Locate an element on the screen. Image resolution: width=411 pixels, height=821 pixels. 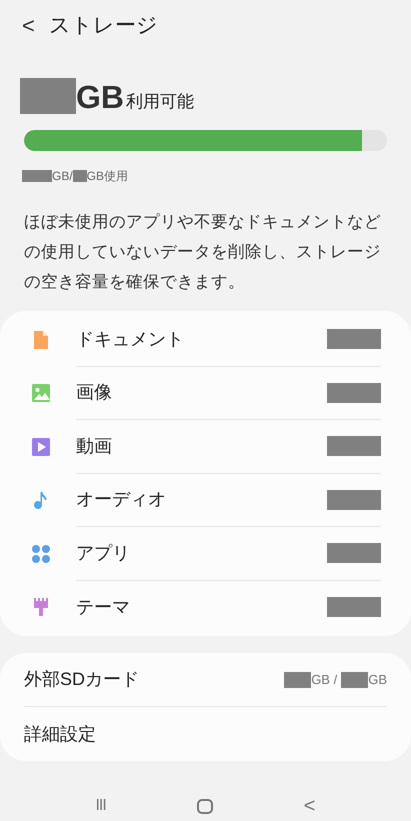
category-label: ドキュメント is located at coordinates (130, 339).